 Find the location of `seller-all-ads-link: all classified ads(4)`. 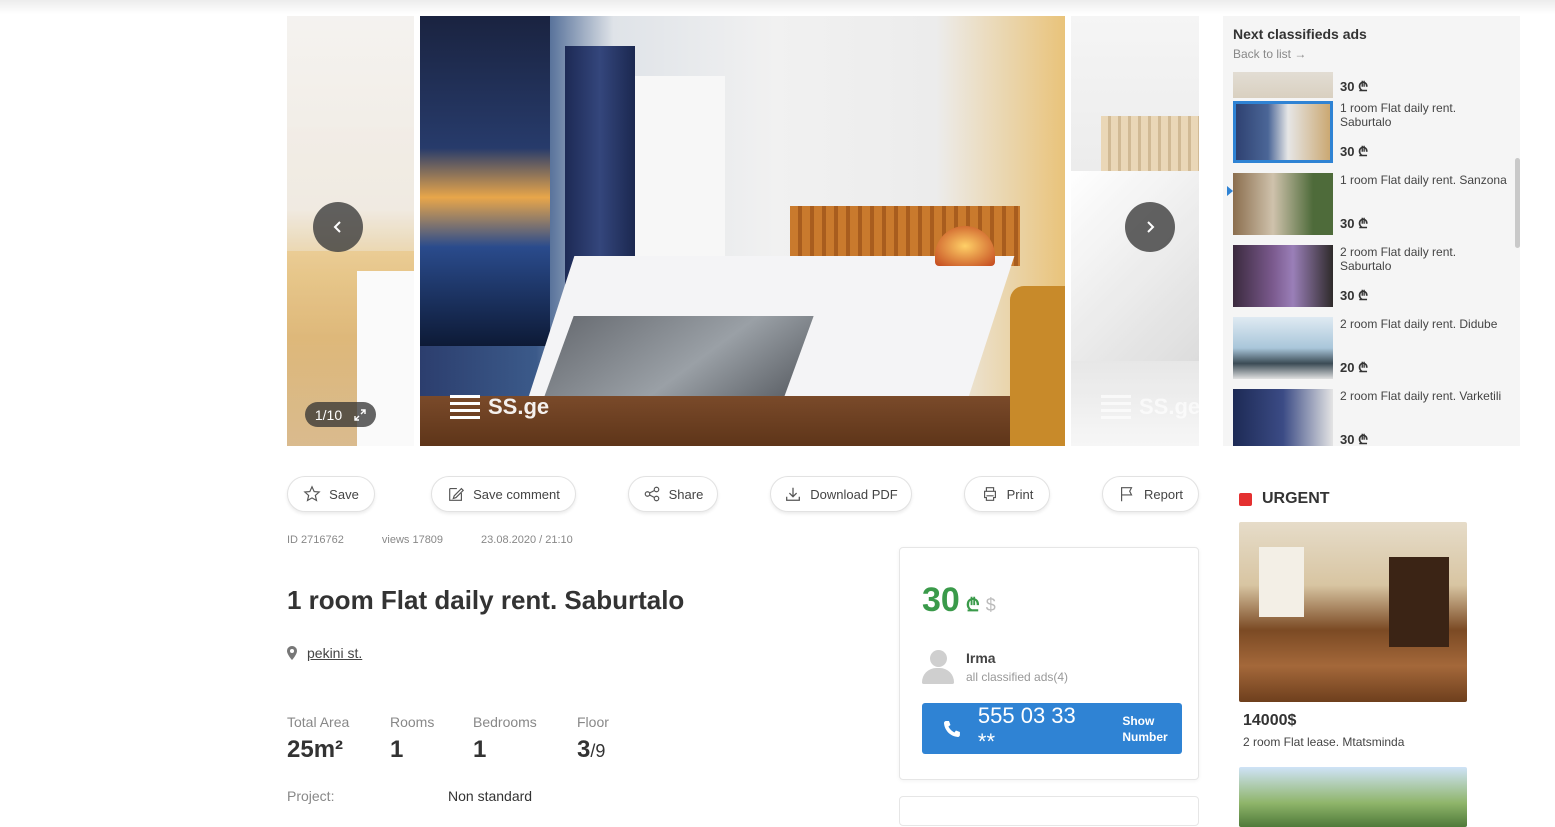

seller-all-ads-link: all classified ads(4) is located at coordinates (1017, 677).